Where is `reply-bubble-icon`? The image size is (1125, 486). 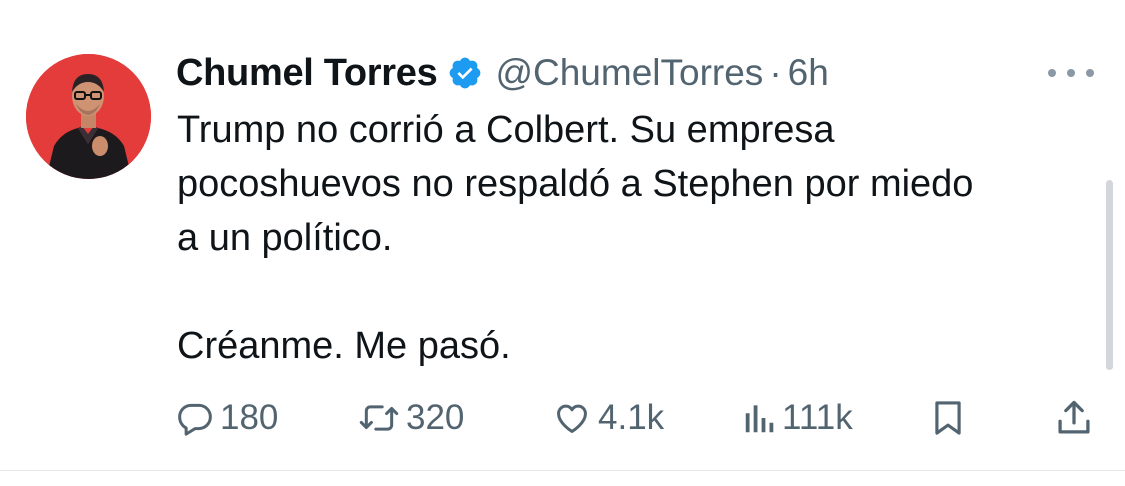
reply-bubble-icon is located at coordinates (195, 418).